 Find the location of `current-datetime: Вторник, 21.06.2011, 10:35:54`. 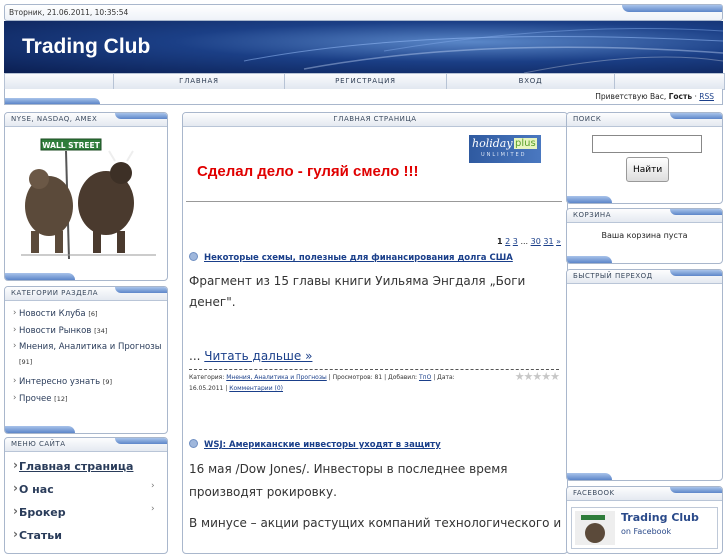

current-datetime: Вторник, 21.06.2011, 10:35:54 is located at coordinates (69, 12).